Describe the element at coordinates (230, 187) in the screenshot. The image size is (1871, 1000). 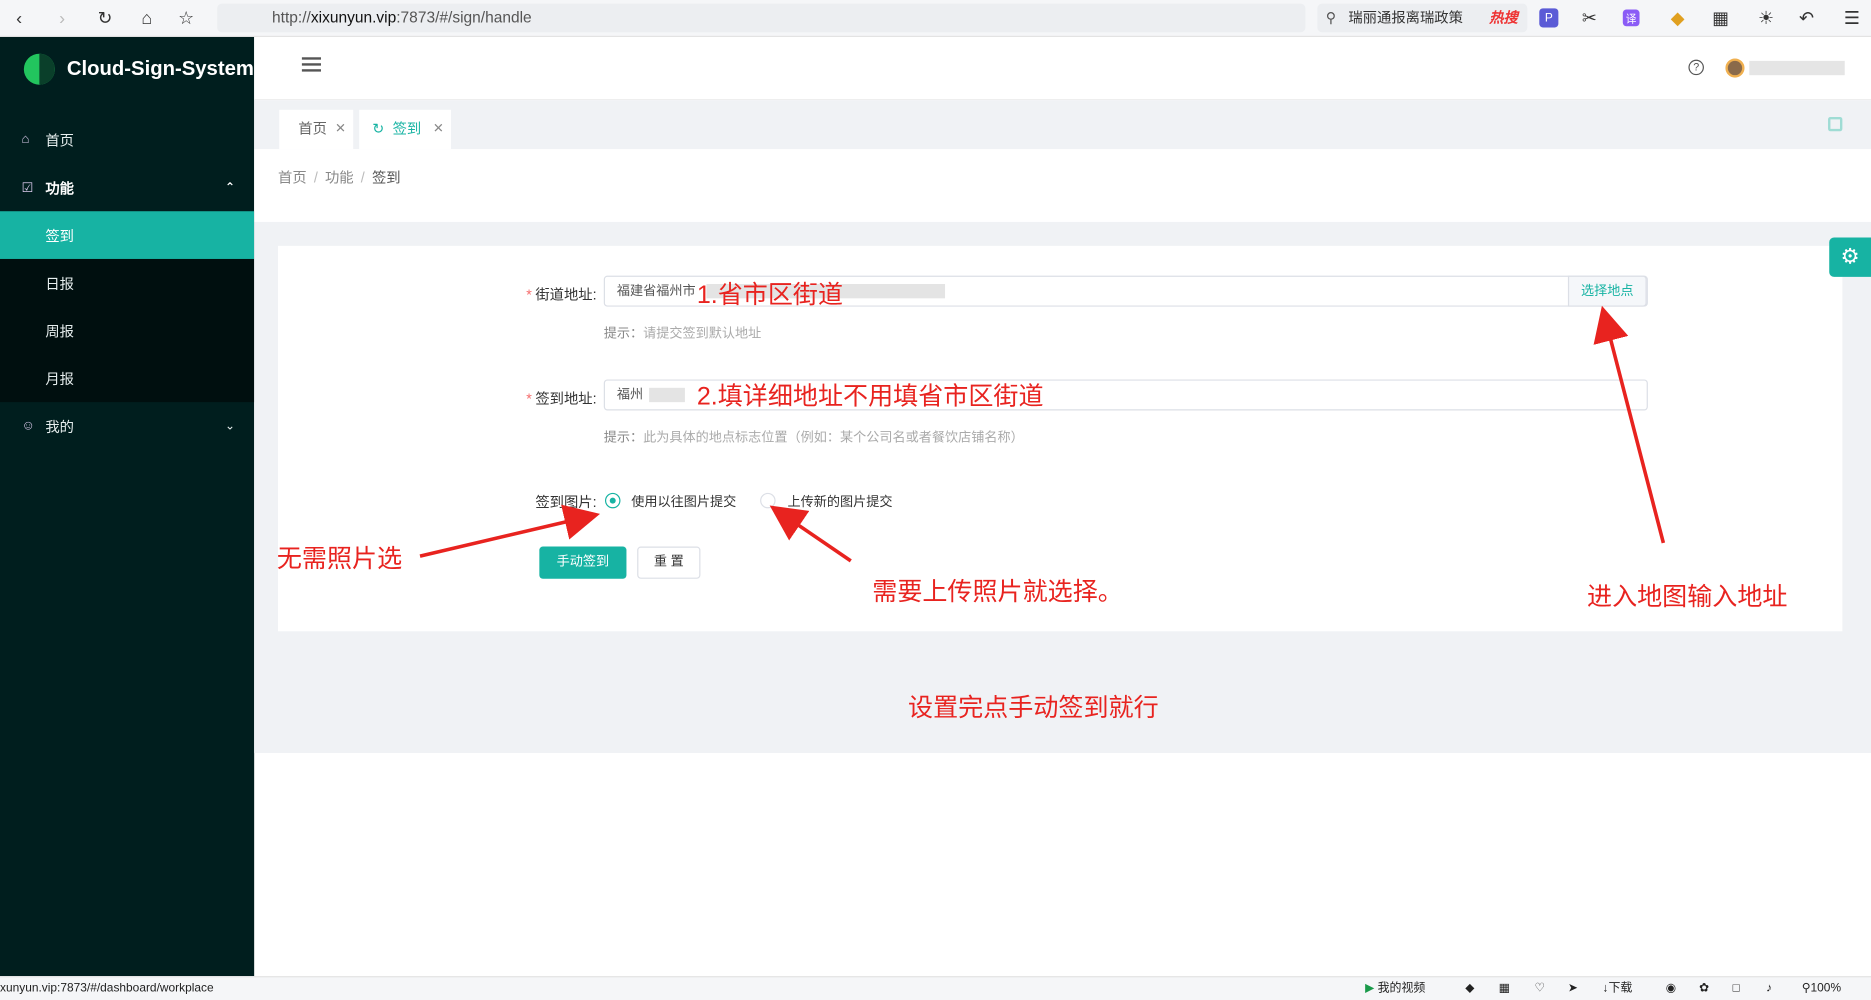
I see `chevron-up-icon: ⌃` at that location.